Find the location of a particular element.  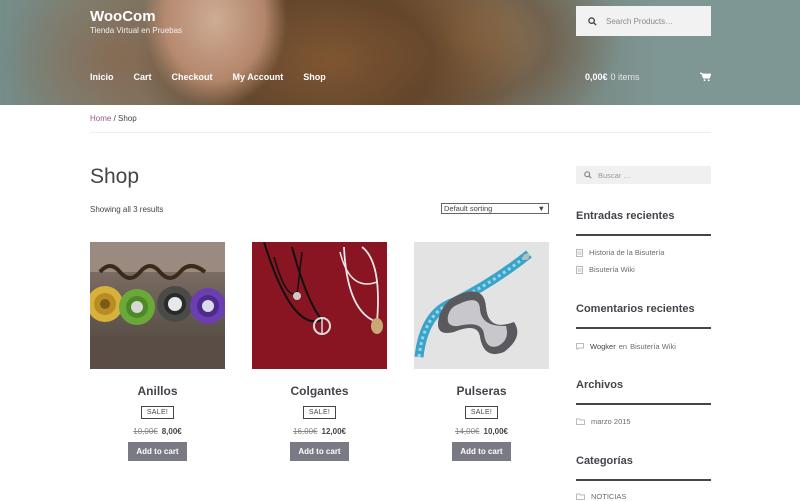

recent-post-item: Historia de la Bisutería is located at coordinates (620, 252).